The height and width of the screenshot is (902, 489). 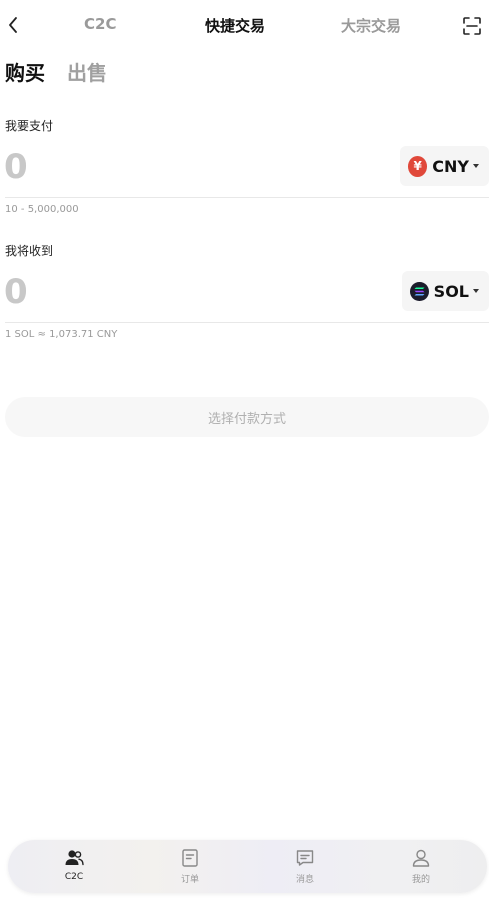 I want to click on pay-amount-input, so click(x=194, y=167).